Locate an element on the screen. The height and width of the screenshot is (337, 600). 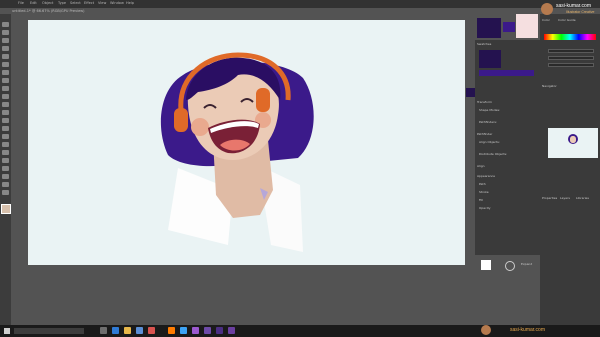
color-spectrum is located at coordinates (570, 37).